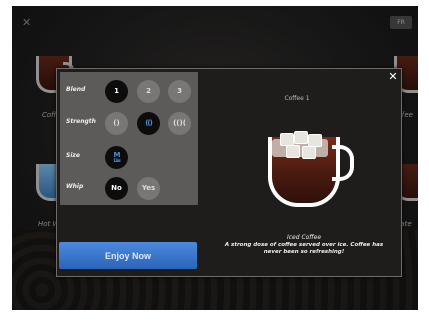 The width and height of the screenshot is (429, 321). Describe the element at coordinates (81, 121) in the screenshot. I see `strength-label: Strength` at that location.